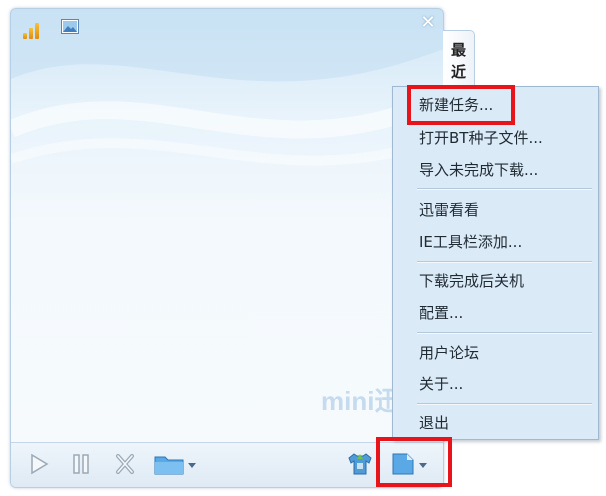  I want to click on play-icon, so click(39, 464).